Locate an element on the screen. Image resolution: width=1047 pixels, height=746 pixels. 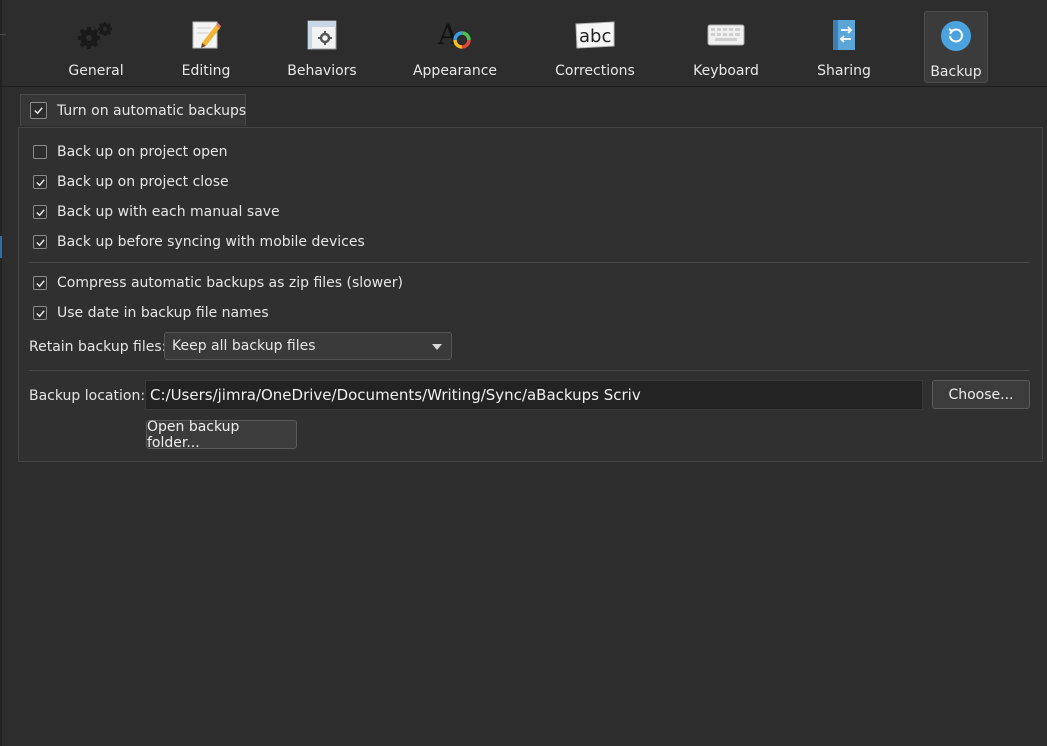
tab-appearance-label: Appearance is located at coordinates (455, 71).